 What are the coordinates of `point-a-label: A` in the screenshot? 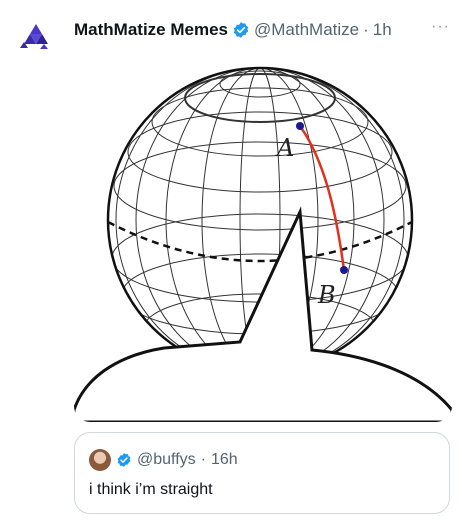 It's located at (284, 148).